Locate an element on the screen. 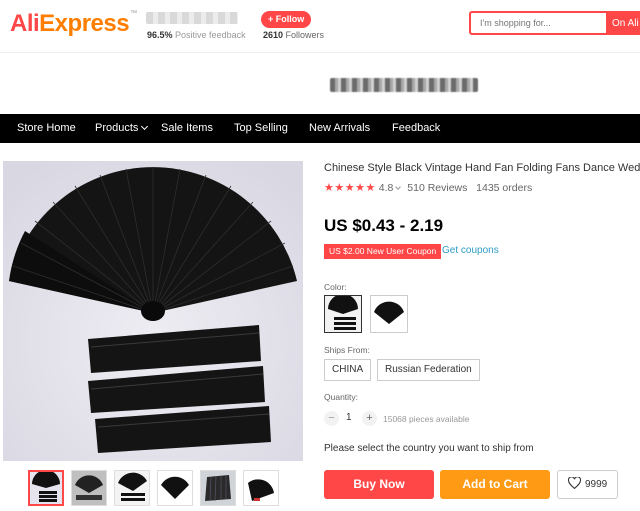 This screenshot has width=640, height=511. nav-feedback: Feedback is located at coordinates (416, 128).